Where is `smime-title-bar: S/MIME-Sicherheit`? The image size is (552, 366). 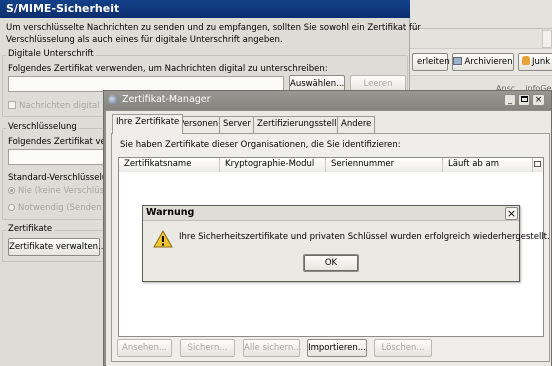
smime-title-bar: S/MIME-Sicherheit is located at coordinates (205, 9).